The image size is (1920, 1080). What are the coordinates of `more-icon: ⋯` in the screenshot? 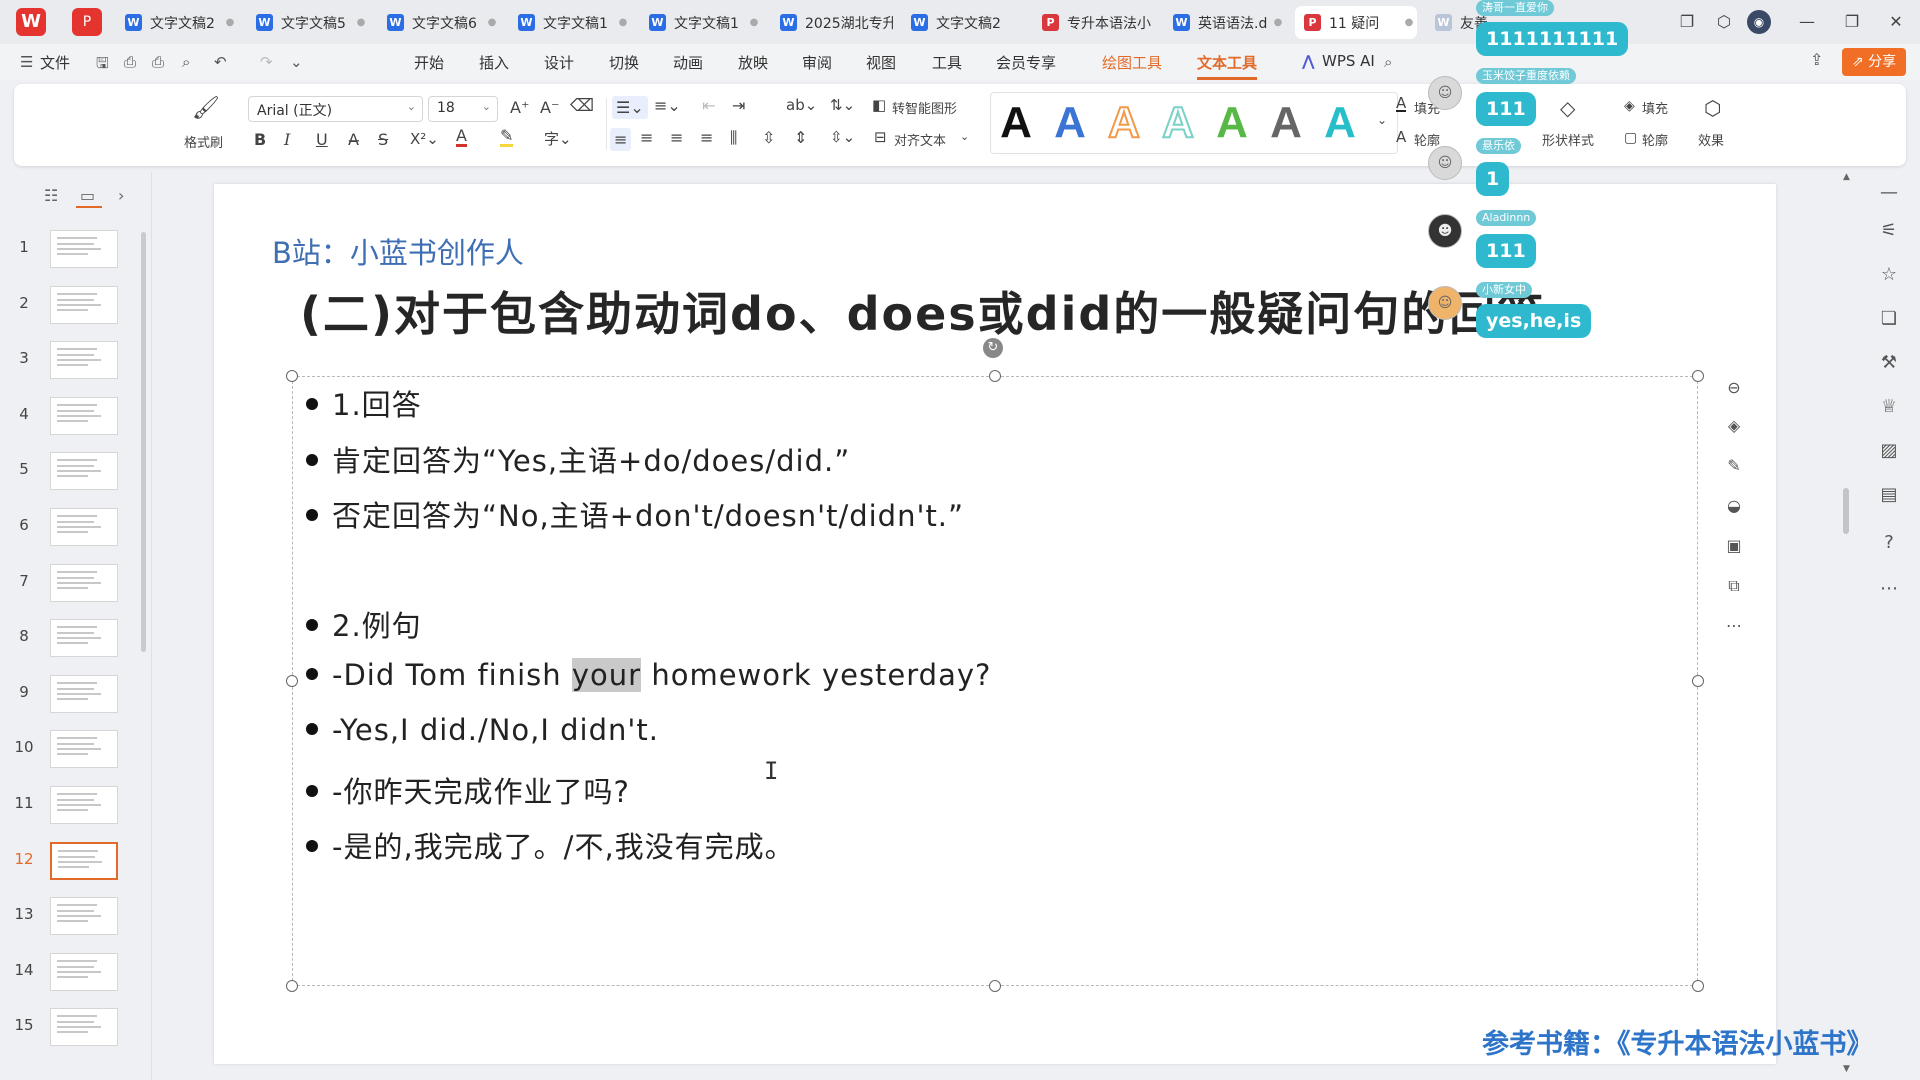 It's located at (1889, 589).